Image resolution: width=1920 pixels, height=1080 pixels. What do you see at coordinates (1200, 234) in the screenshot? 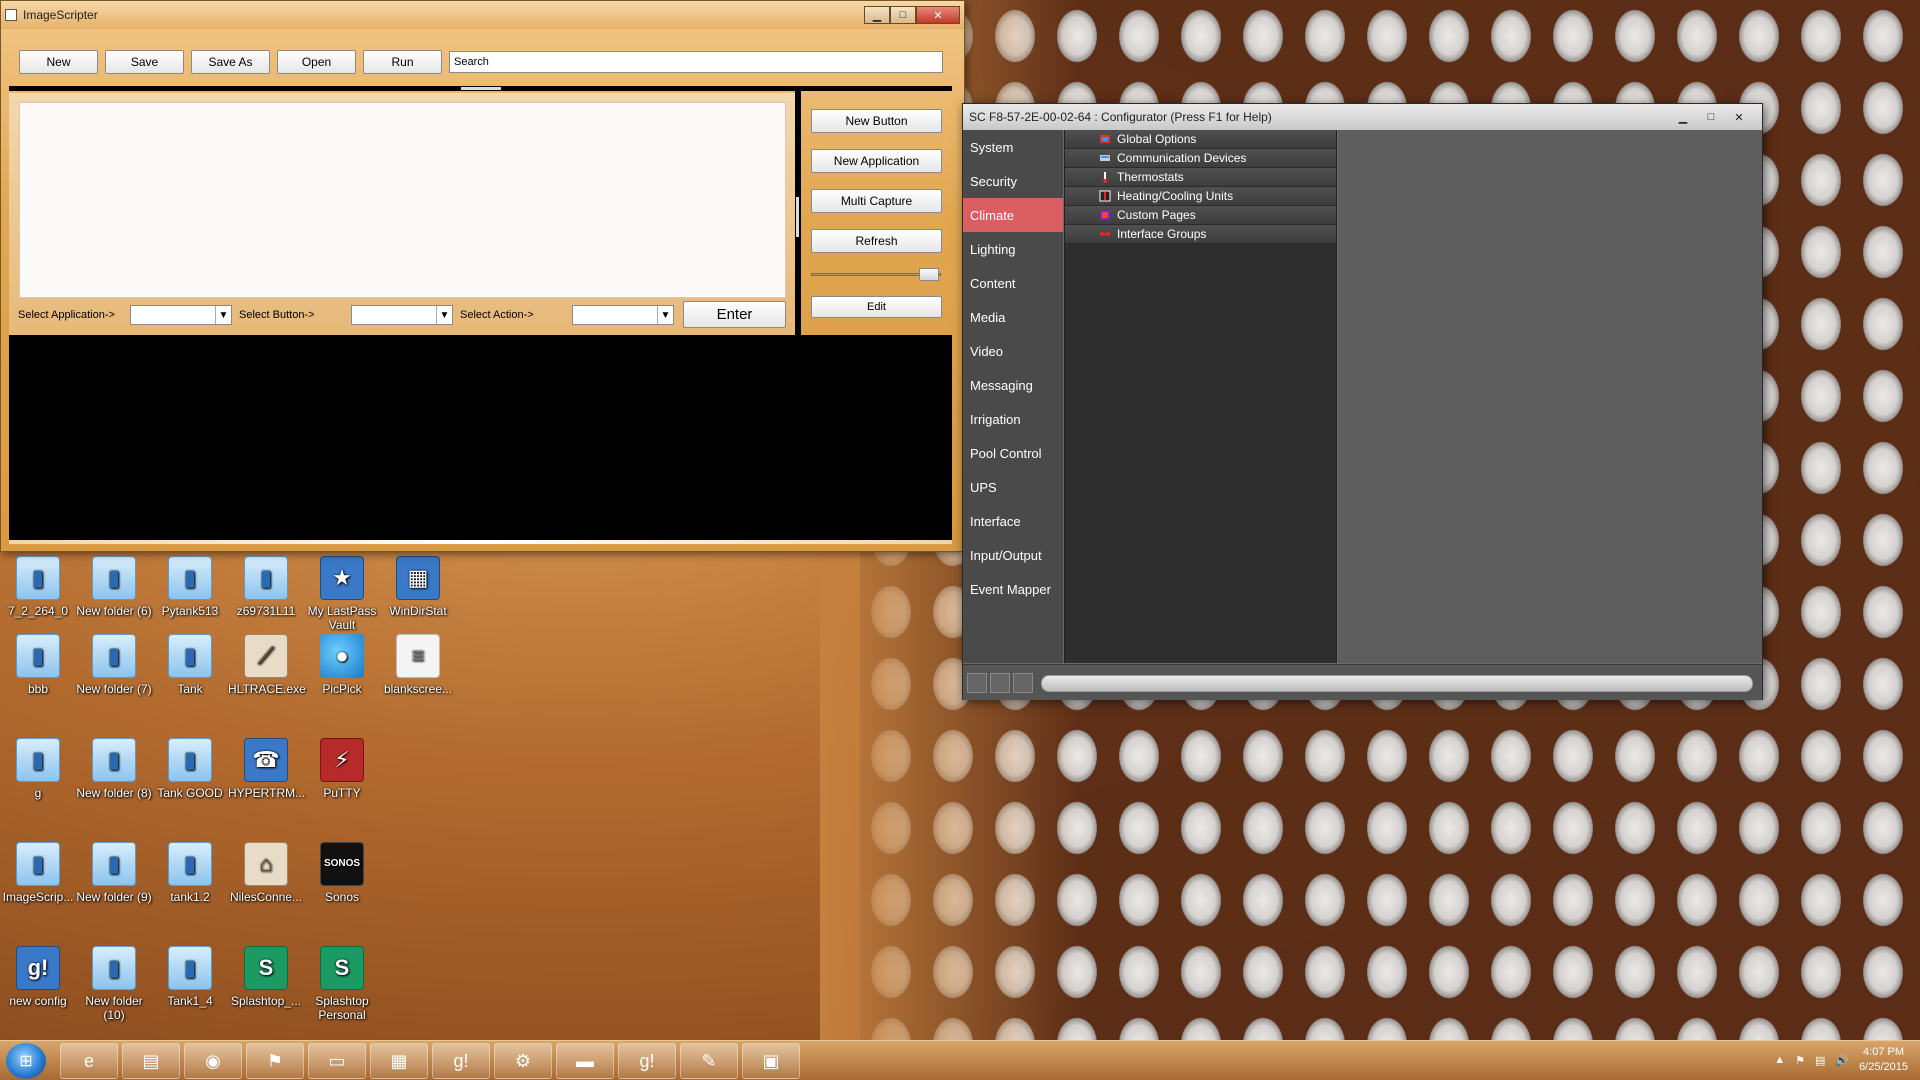
I see `tree-item-interface-groups: Interface Groups` at bounding box center [1200, 234].